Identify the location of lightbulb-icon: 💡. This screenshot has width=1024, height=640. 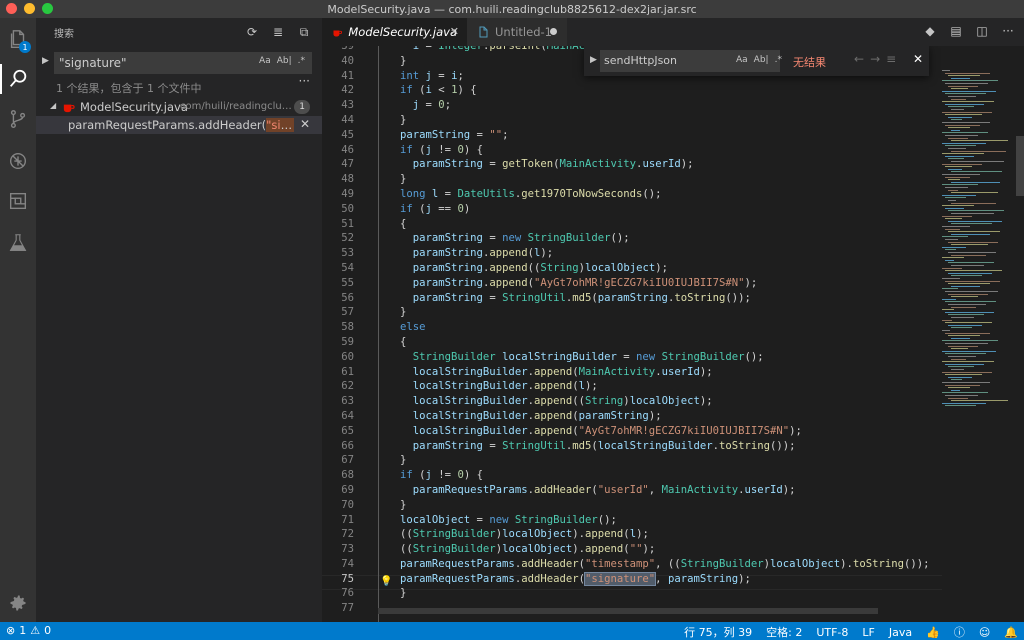
(386, 581).